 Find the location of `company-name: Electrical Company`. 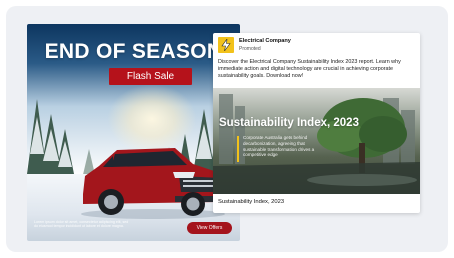

company-name: Electrical Company is located at coordinates (265, 41).